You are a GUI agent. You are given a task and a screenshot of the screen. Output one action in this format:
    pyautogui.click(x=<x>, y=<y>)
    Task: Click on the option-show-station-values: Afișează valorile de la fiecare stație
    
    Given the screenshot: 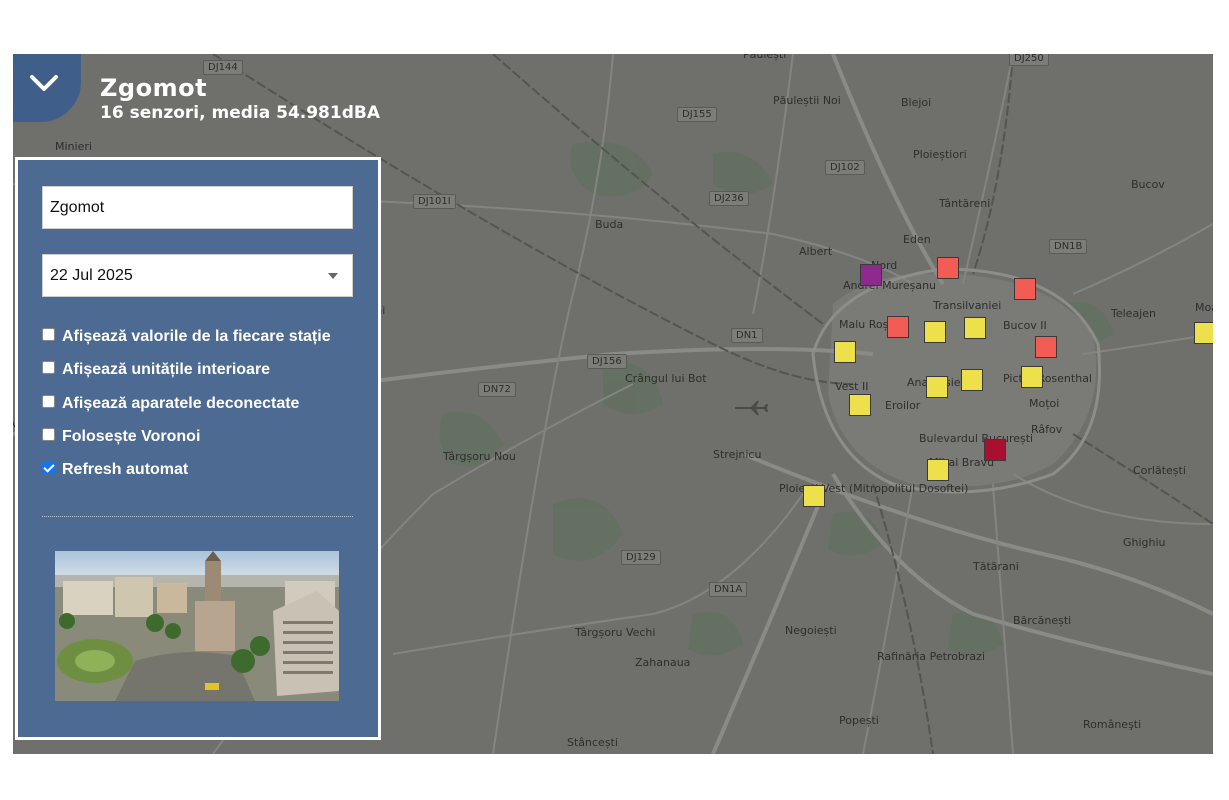 What is the action you would take?
    pyautogui.click(x=186, y=337)
    